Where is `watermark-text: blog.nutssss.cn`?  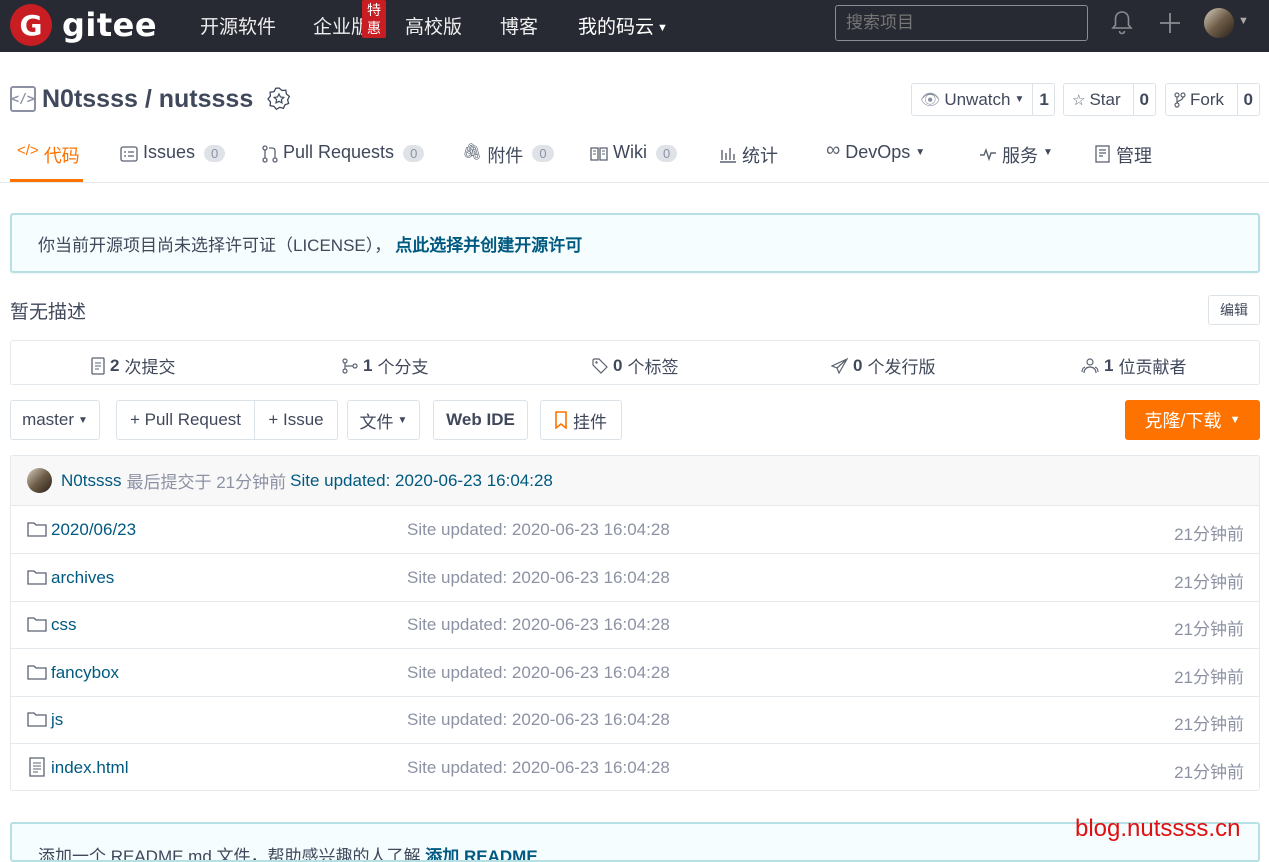
watermark-text: blog.nutssss.cn is located at coordinates (1158, 828).